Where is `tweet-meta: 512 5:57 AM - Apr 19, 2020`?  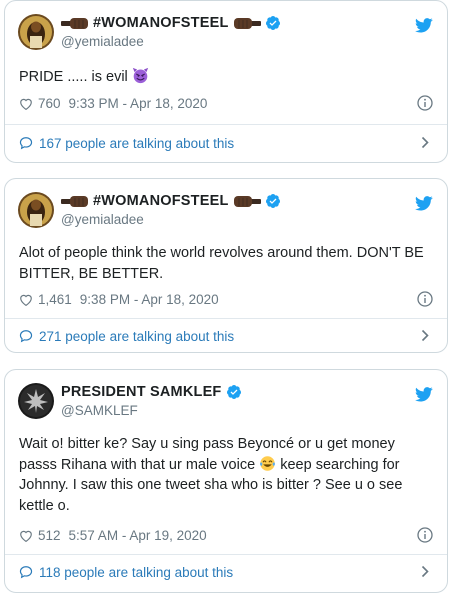
tweet-meta: 512 5:57 AM - Apr 19, 2020 is located at coordinates (226, 535).